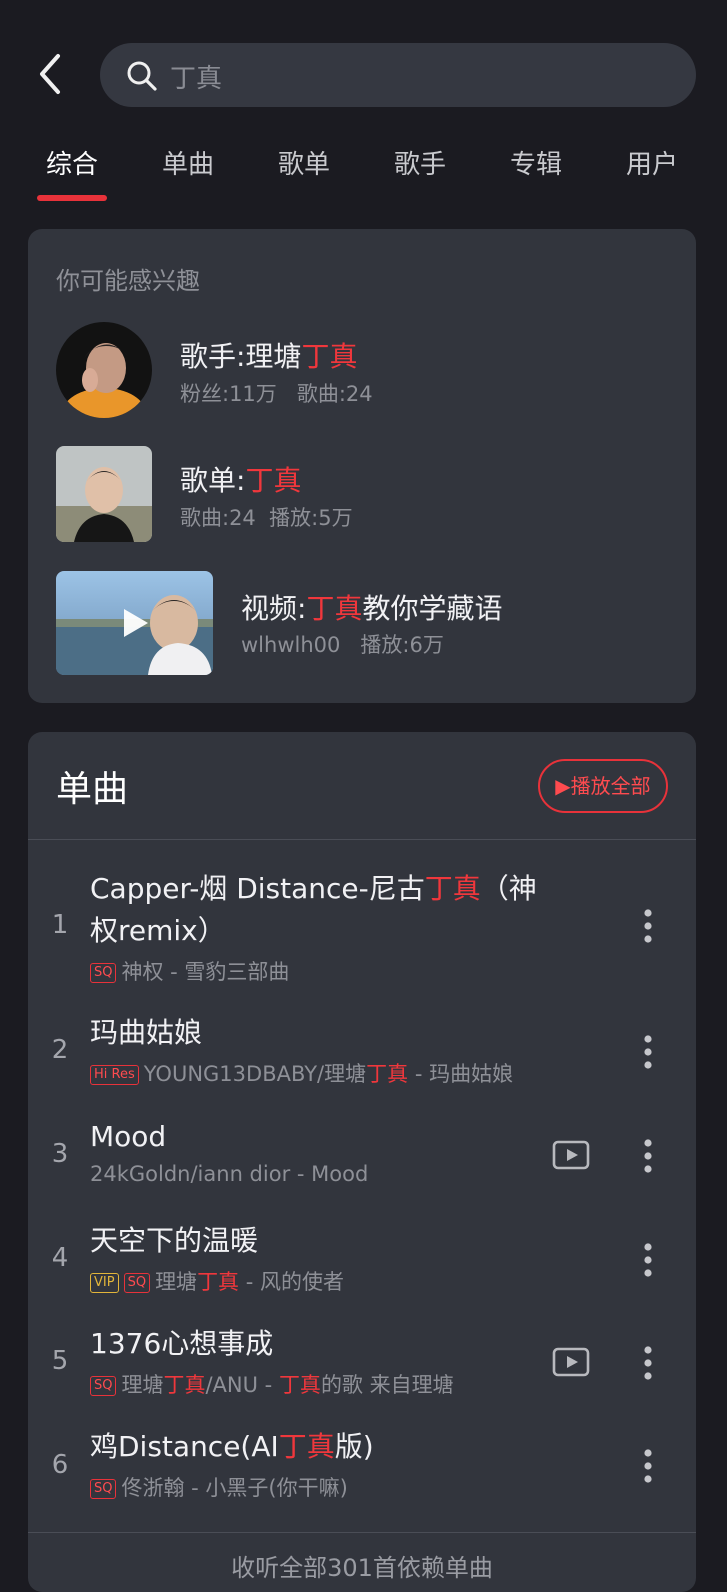 This screenshot has height=1592, width=727. Describe the element at coordinates (334, 608) in the screenshot. I see `video-highlight: 丁真` at that location.